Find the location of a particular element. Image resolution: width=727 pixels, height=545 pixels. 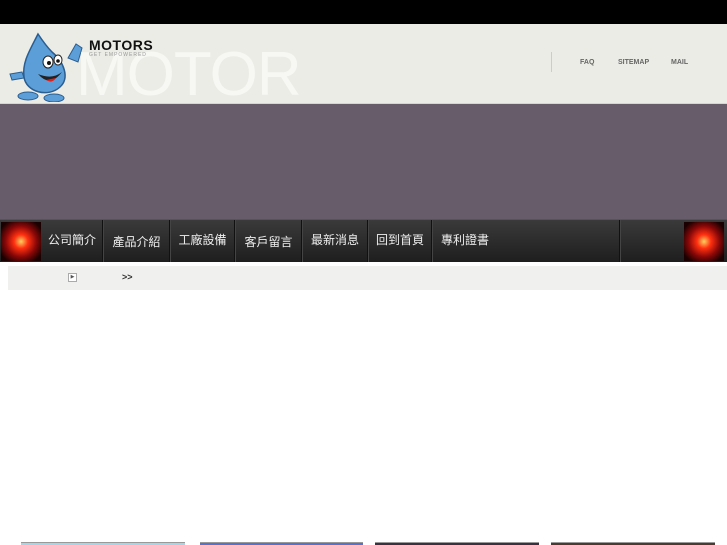

brand-name: MOTORS is located at coordinates (121, 45).